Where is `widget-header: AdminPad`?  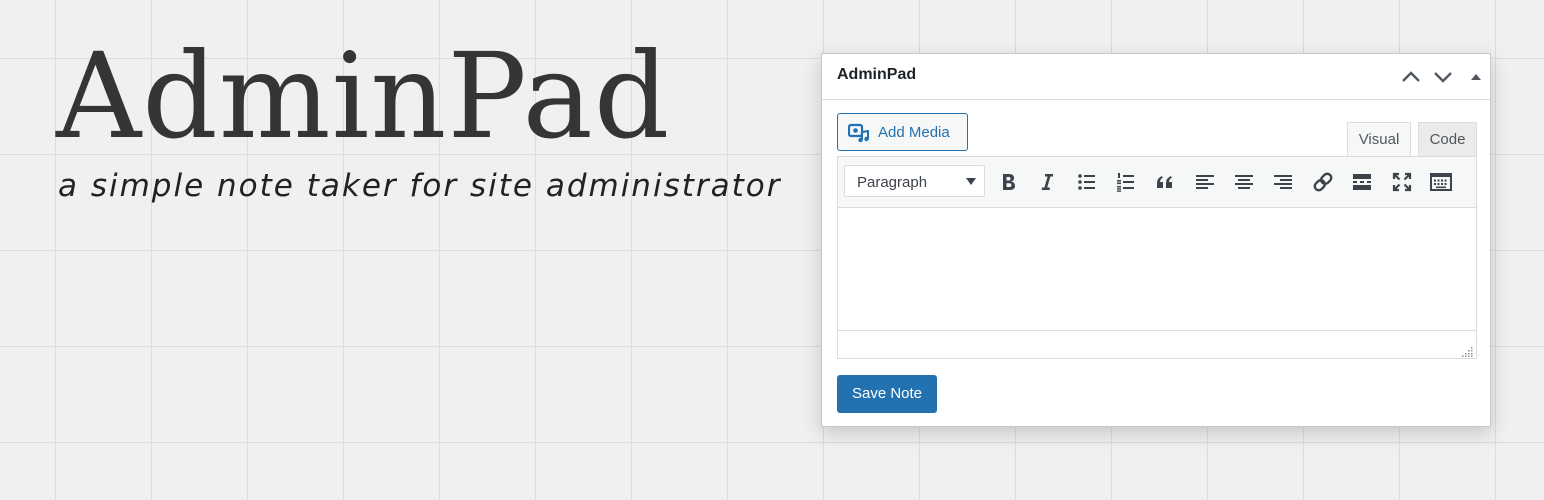 widget-header: AdminPad is located at coordinates (1156, 77).